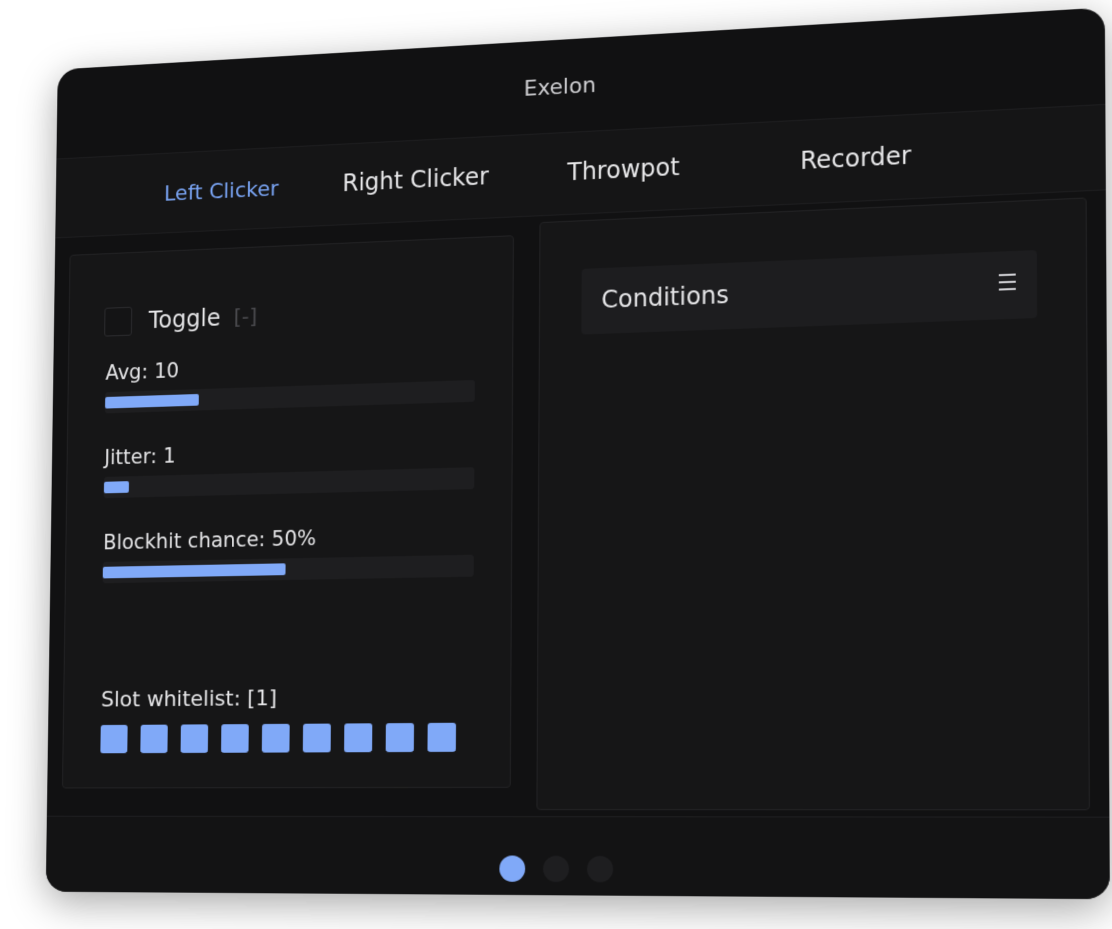 Image resolution: width=1112 pixels, height=929 pixels. What do you see at coordinates (116, 487) in the screenshot?
I see `jitter-slider-fill` at bounding box center [116, 487].